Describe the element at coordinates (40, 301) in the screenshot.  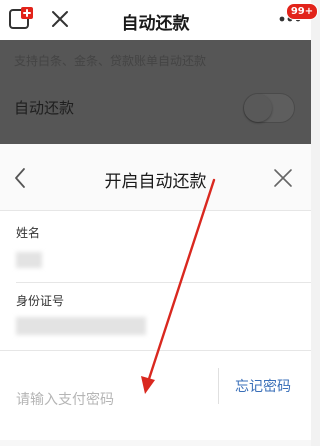
I see `id-number-label: 身份证号` at that location.